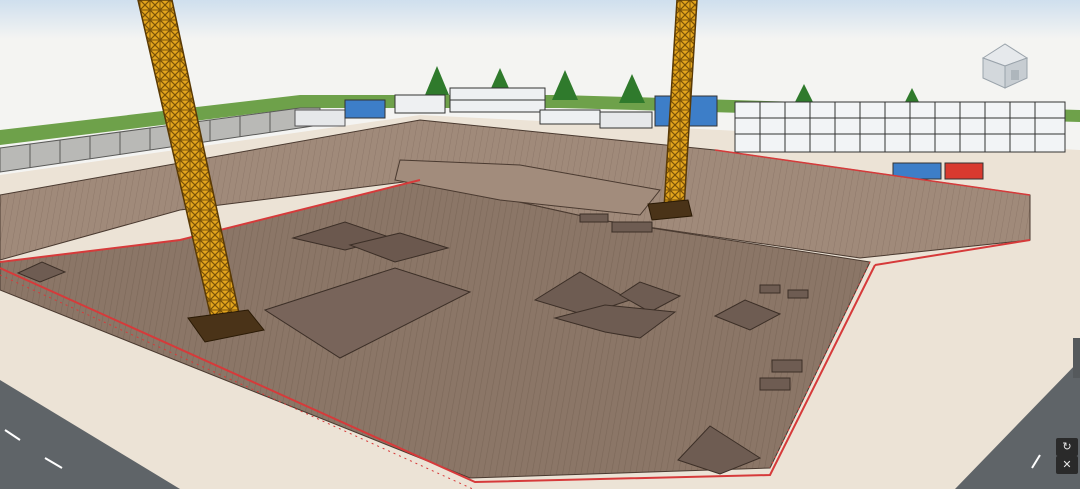  I want to click on close-icon: ✕, so click(1067, 465).